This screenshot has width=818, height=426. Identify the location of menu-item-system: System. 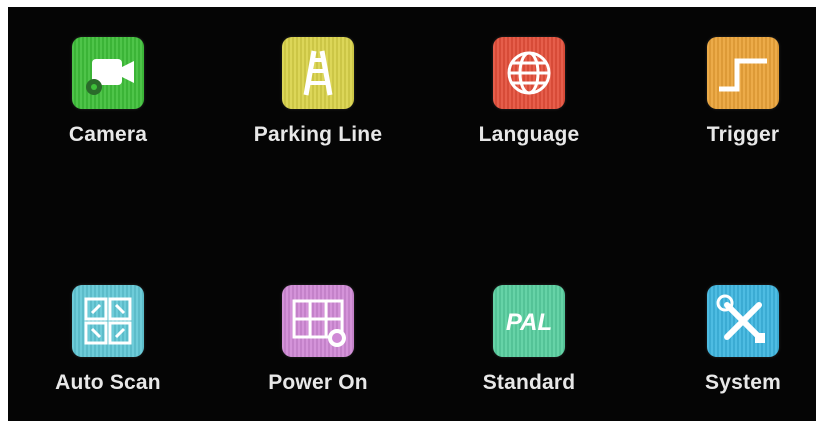
(737, 353).